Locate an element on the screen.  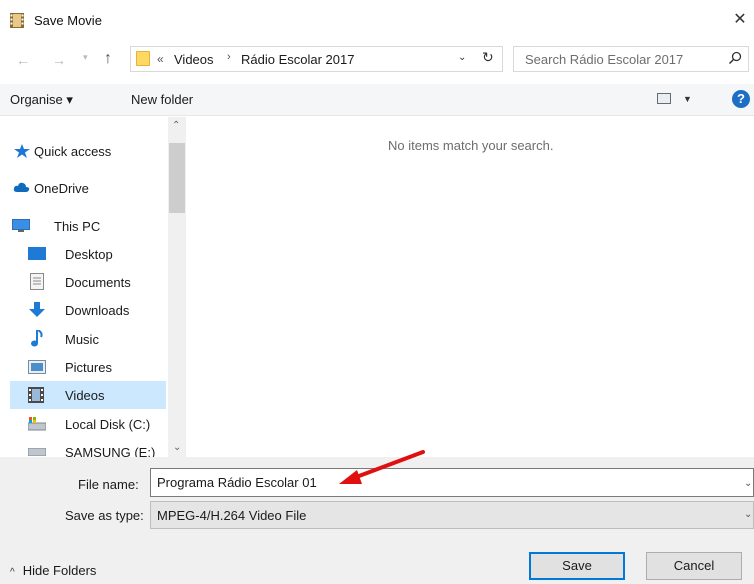
nav-item-videos: Videos is located at coordinates (88, 395).